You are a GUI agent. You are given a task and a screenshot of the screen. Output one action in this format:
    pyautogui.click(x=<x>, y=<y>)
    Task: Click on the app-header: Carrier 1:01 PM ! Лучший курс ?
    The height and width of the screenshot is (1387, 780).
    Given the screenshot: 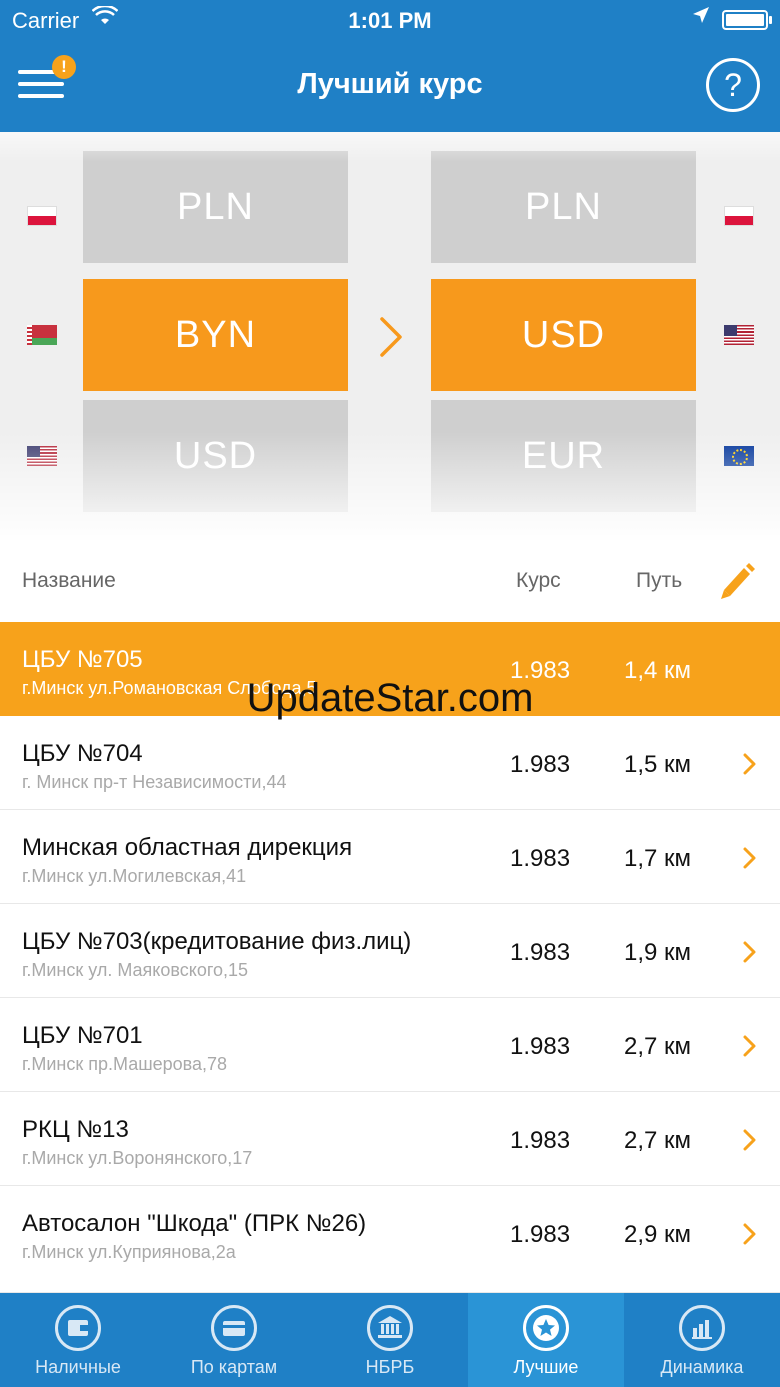 What is the action you would take?
    pyautogui.click(x=390, y=66)
    